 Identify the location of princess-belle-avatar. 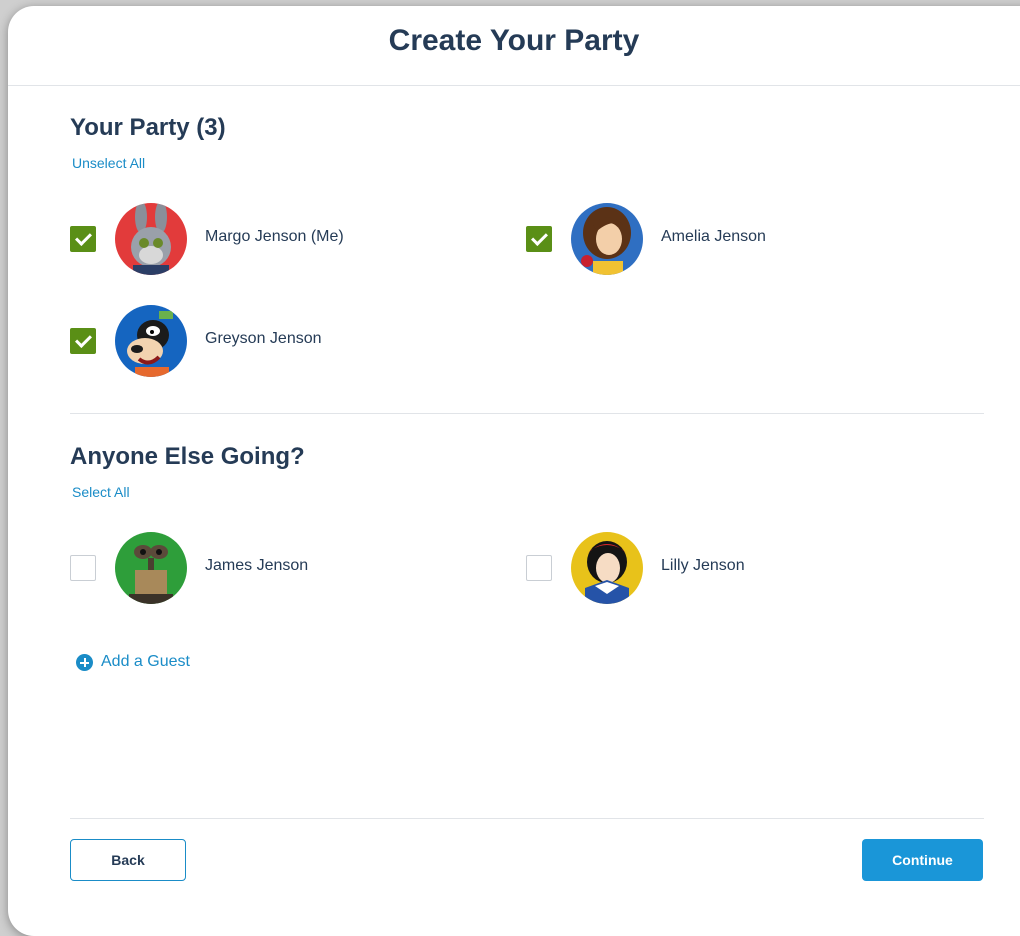
(607, 239).